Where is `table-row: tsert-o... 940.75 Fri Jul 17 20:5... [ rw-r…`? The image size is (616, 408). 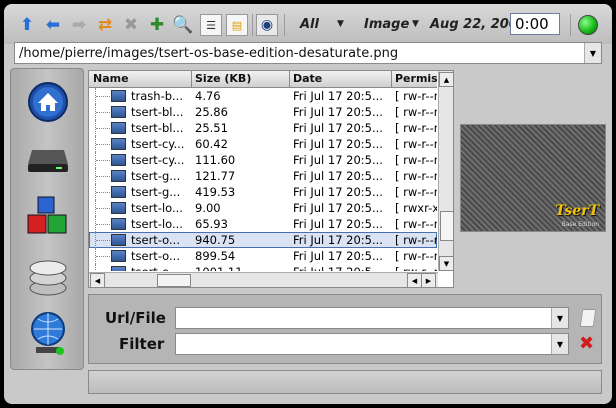 table-row: tsert-o... 940.75 Fri Jul 17 20:5... [ rw-r… is located at coordinates (263, 240).